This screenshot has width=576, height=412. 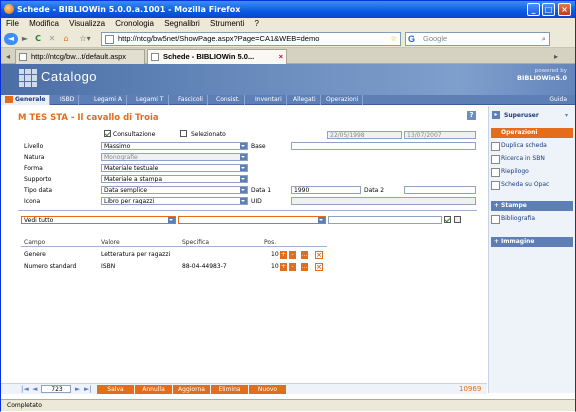 I want to click on field-value-input, so click(x=385, y=220).